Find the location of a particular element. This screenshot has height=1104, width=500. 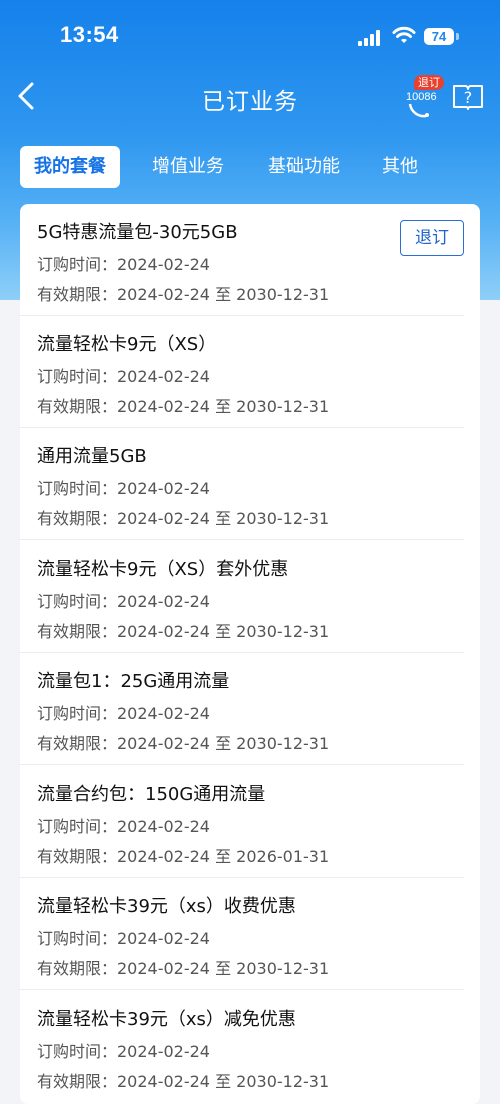

package-name: 5G特惠流量包-30元5GB is located at coordinates (137, 232).